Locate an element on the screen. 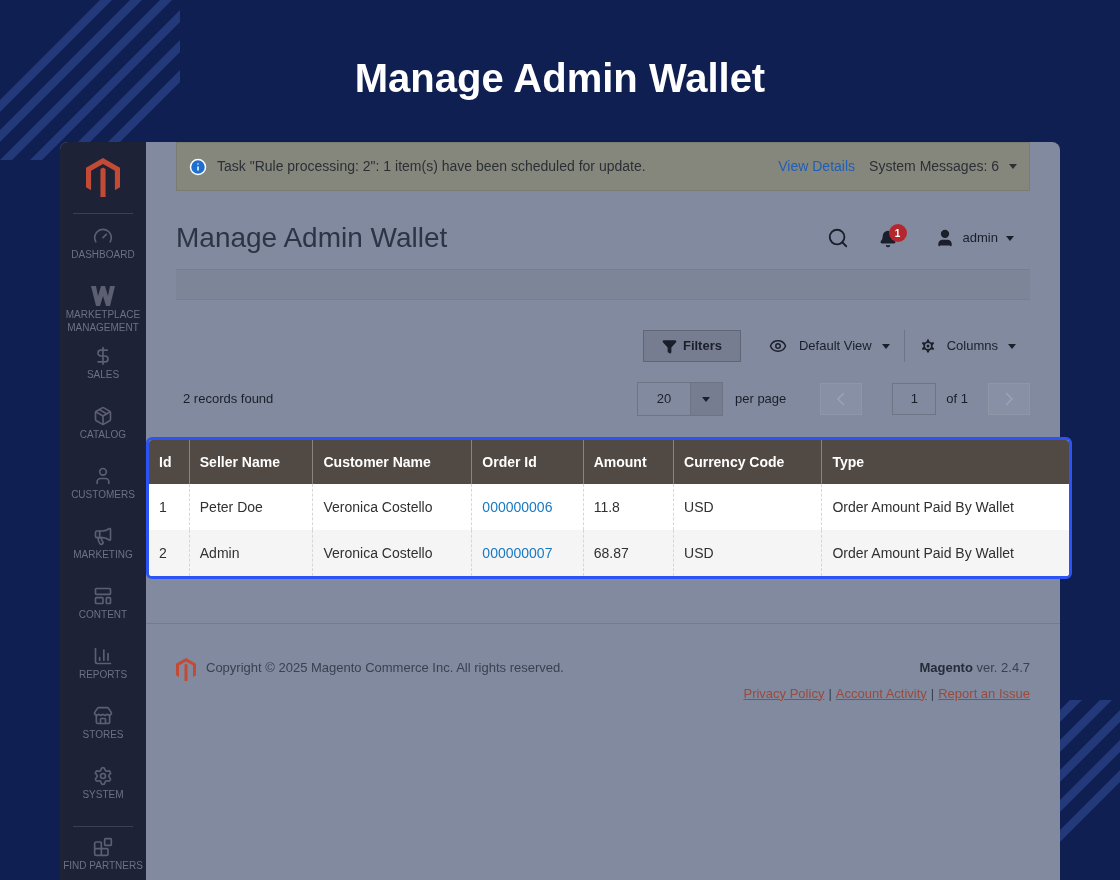  sidebar-item: CONTENT is located at coordinates (103, 616).